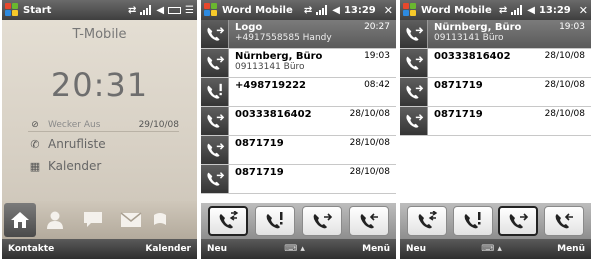 The width and height of the screenshot is (591, 259). I want to click on softkey-left: Kontakte, so click(31, 249).